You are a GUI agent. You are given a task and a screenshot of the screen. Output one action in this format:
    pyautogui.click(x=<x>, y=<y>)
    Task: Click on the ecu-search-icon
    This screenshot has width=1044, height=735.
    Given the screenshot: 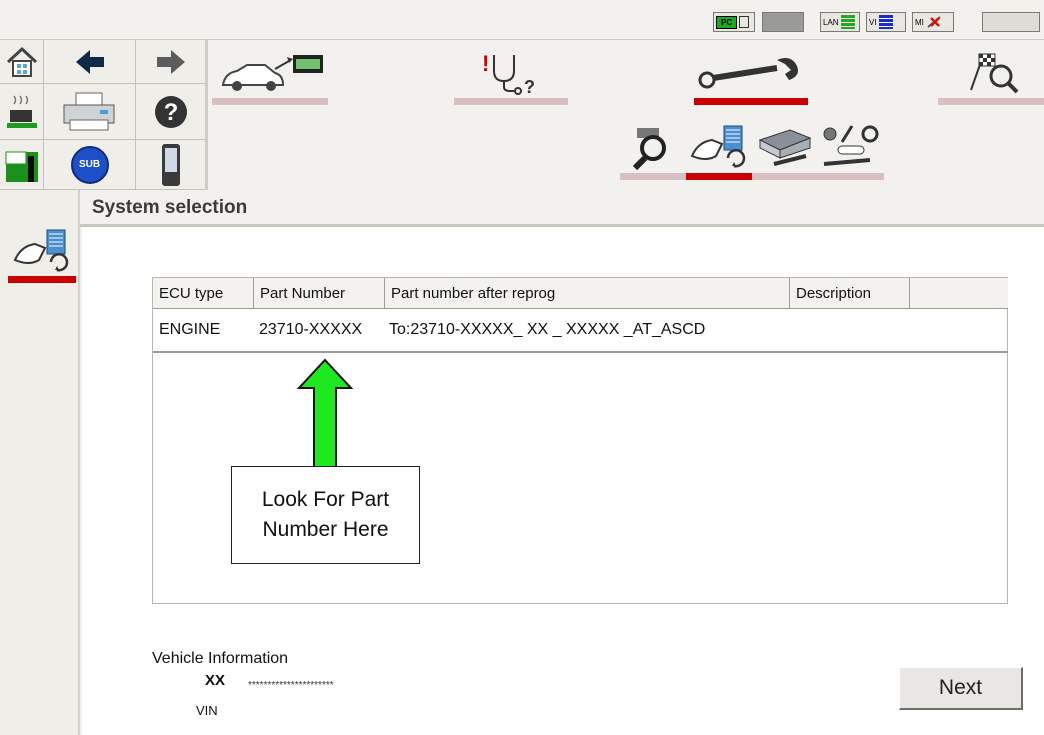 What is the action you would take?
    pyautogui.click(x=649, y=149)
    